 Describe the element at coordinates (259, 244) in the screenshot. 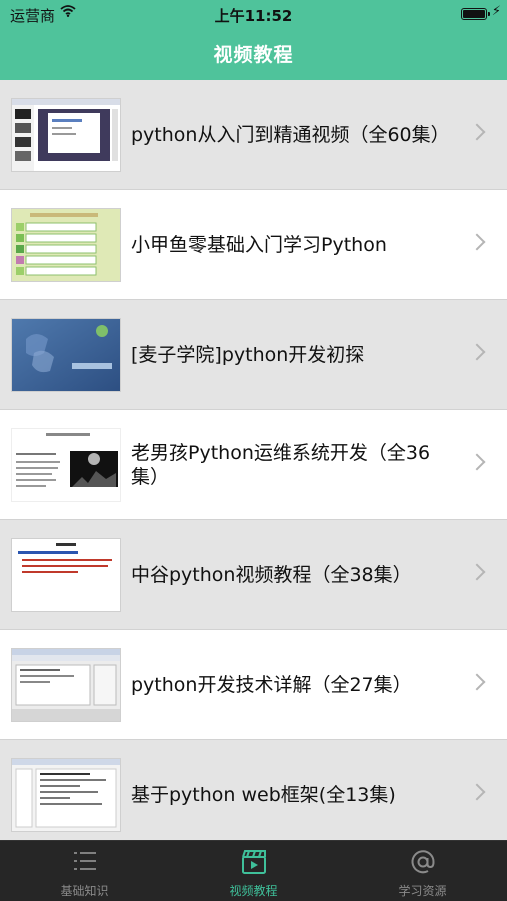

I see `video-title: 小甲鱼零基础入门学习Python` at that location.